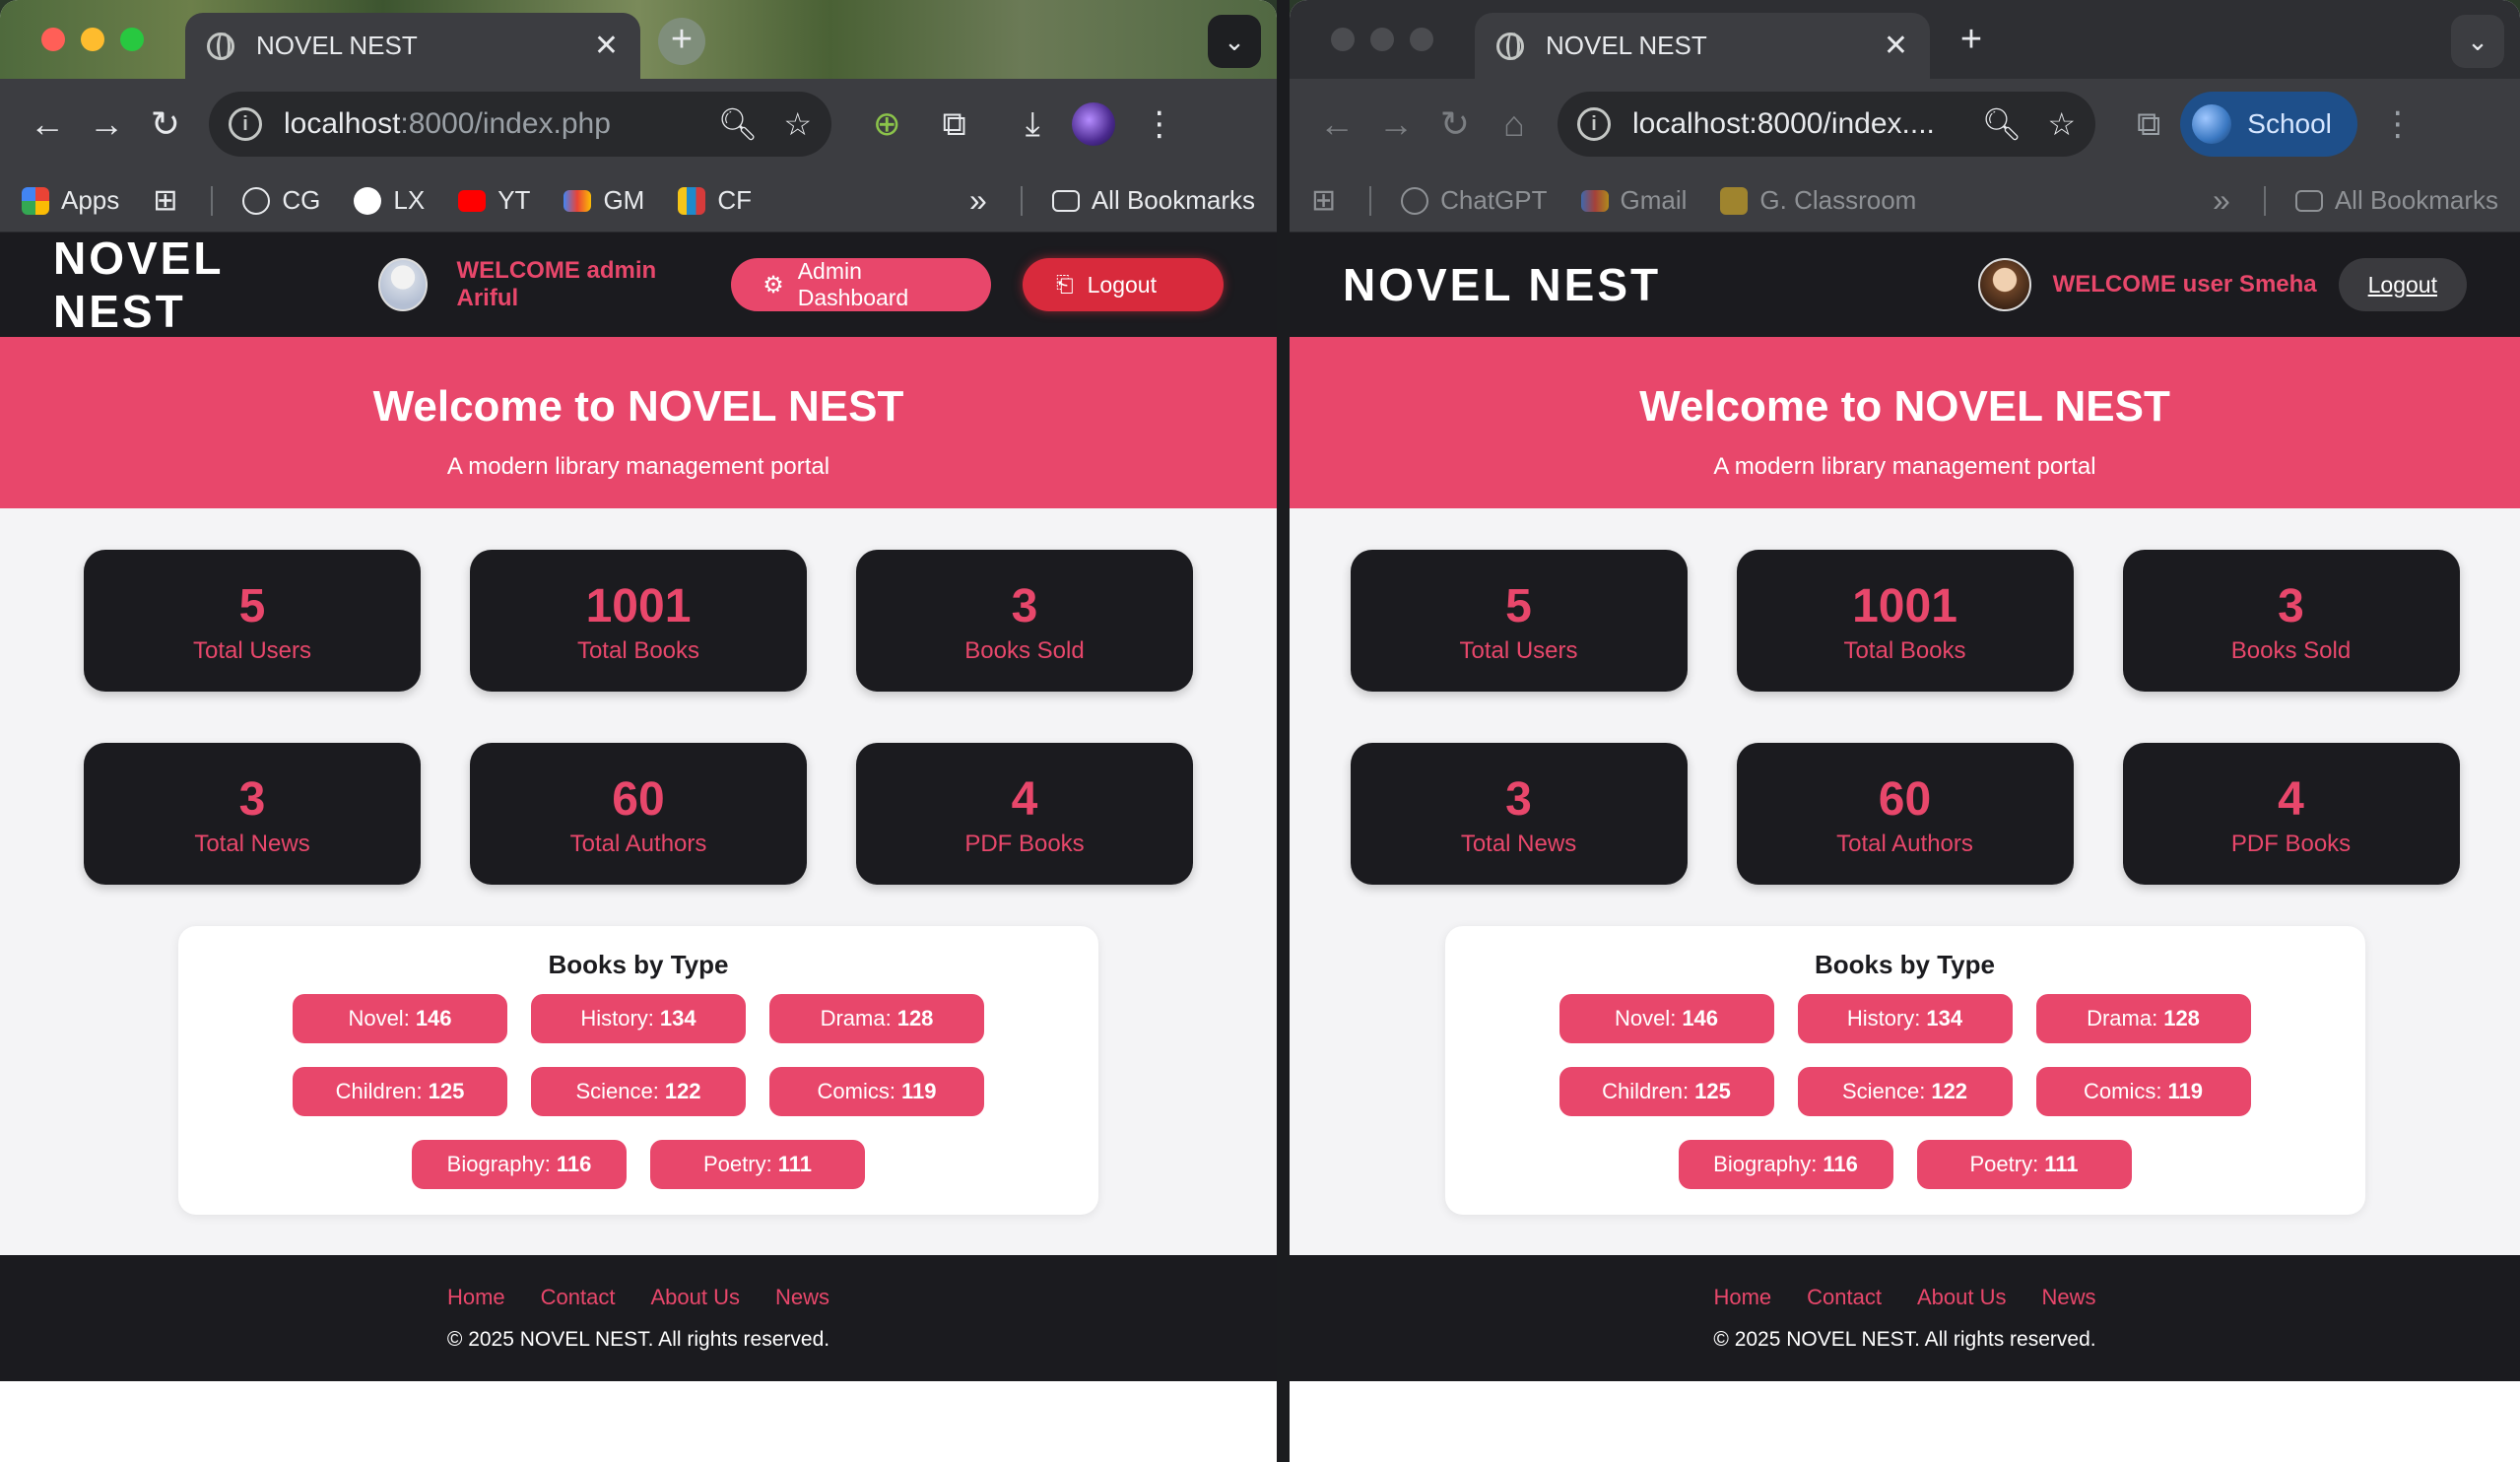 The width and height of the screenshot is (2520, 1462). I want to click on bookmark-lx: LX, so click(389, 201).